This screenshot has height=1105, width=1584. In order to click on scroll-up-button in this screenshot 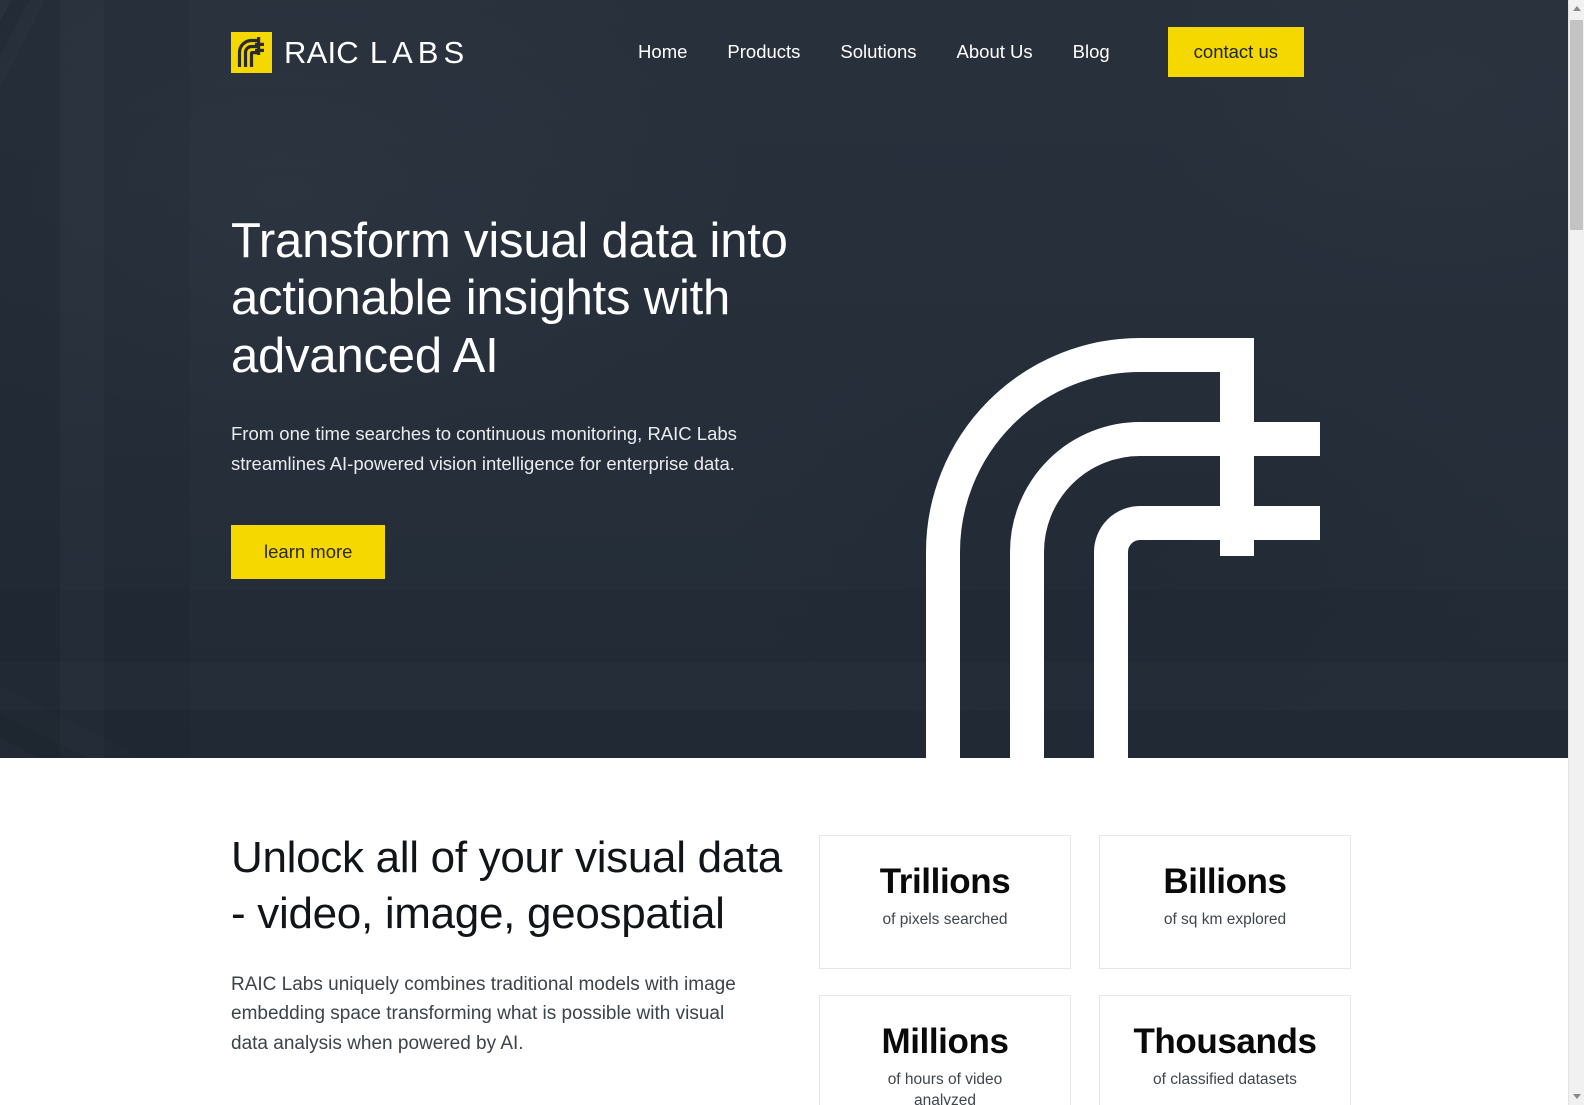, I will do `click(1576, 8)`.